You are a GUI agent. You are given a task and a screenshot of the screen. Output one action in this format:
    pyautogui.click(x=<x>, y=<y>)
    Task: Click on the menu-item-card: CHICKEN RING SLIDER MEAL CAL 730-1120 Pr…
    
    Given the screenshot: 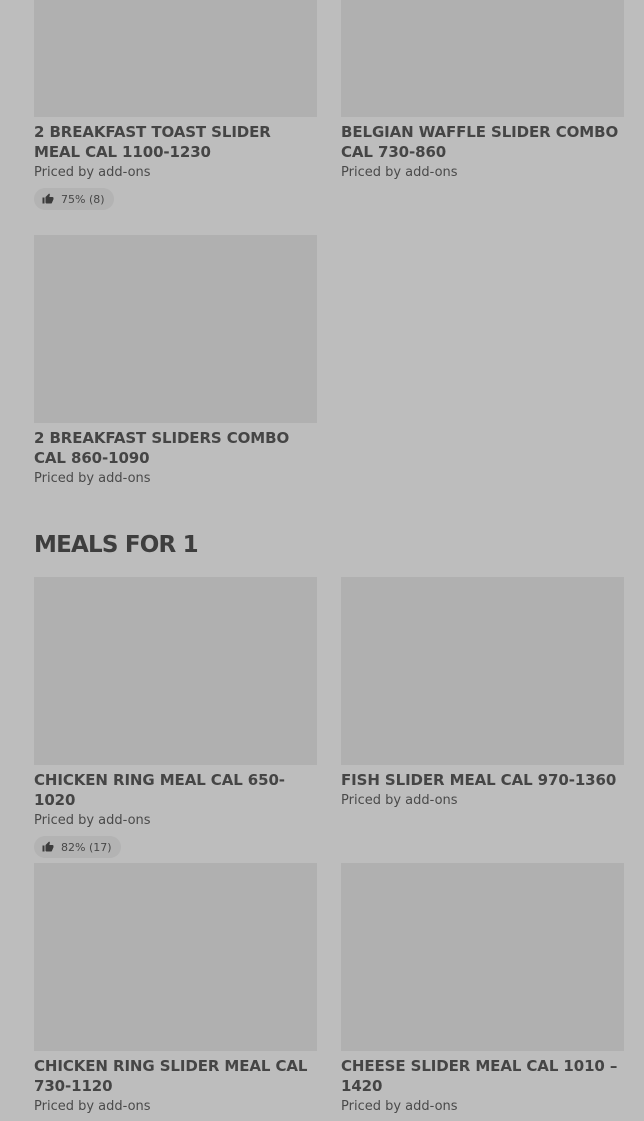 What is the action you would take?
    pyautogui.click(x=175, y=989)
    